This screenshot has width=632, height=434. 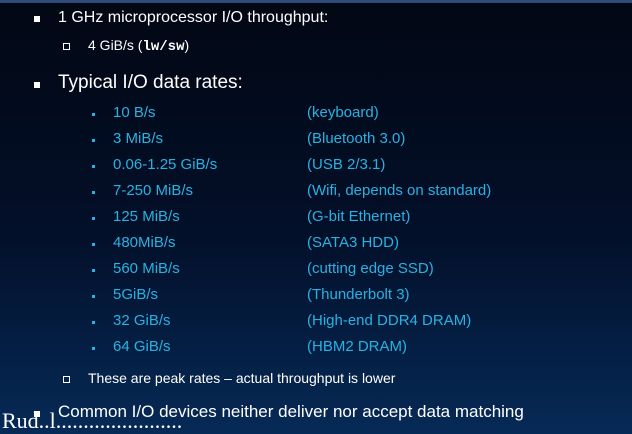 I want to click on rate-device: (keyboard), so click(x=343, y=112).